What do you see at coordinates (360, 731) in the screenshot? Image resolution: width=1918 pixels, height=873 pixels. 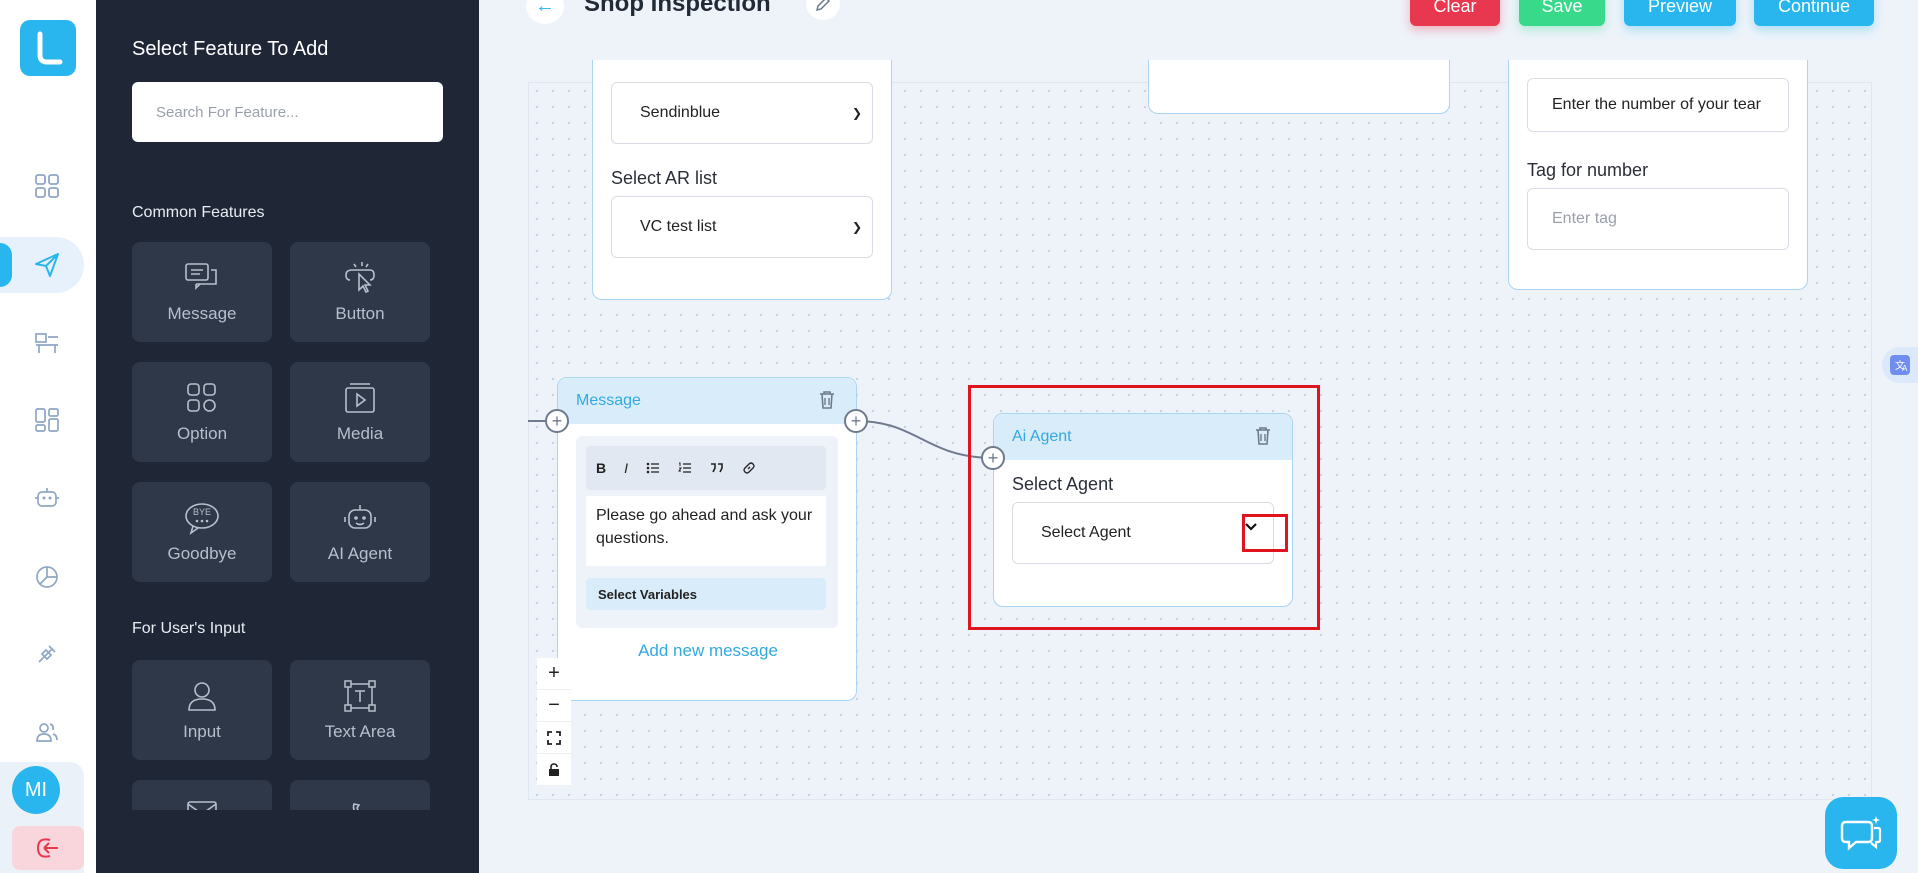 I see `feature-label: Text Area` at bounding box center [360, 731].